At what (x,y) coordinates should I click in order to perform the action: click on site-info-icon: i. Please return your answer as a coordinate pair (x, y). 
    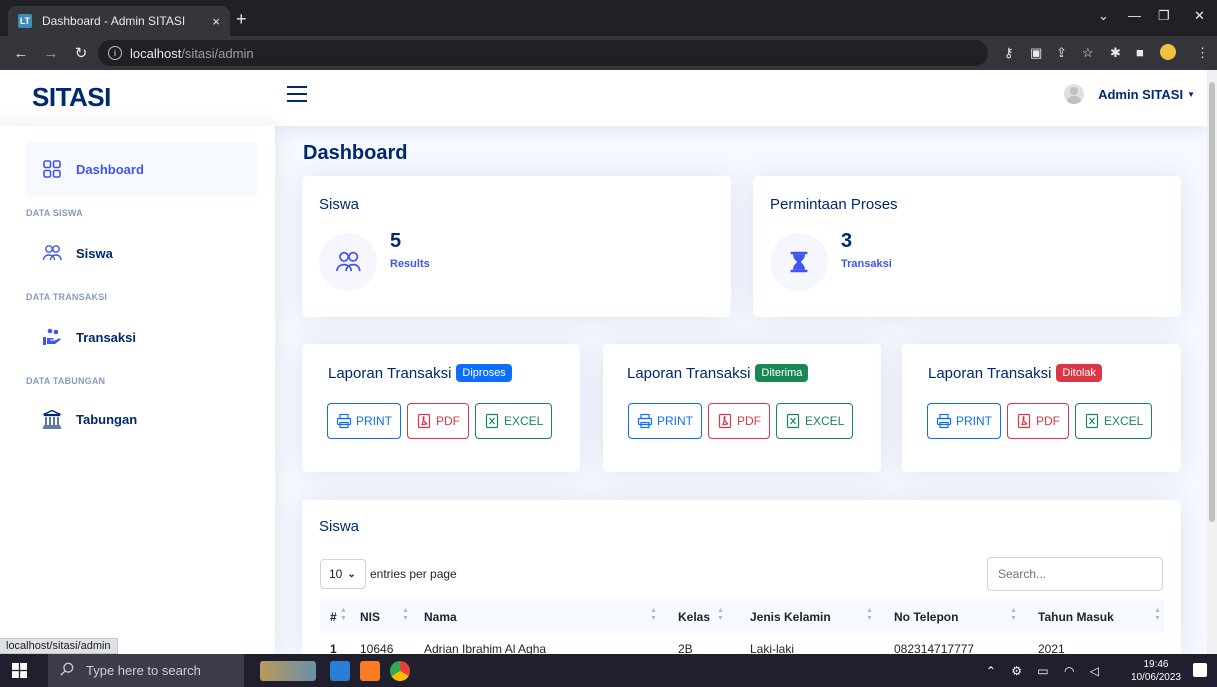
    Looking at the image, I should click on (115, 53).